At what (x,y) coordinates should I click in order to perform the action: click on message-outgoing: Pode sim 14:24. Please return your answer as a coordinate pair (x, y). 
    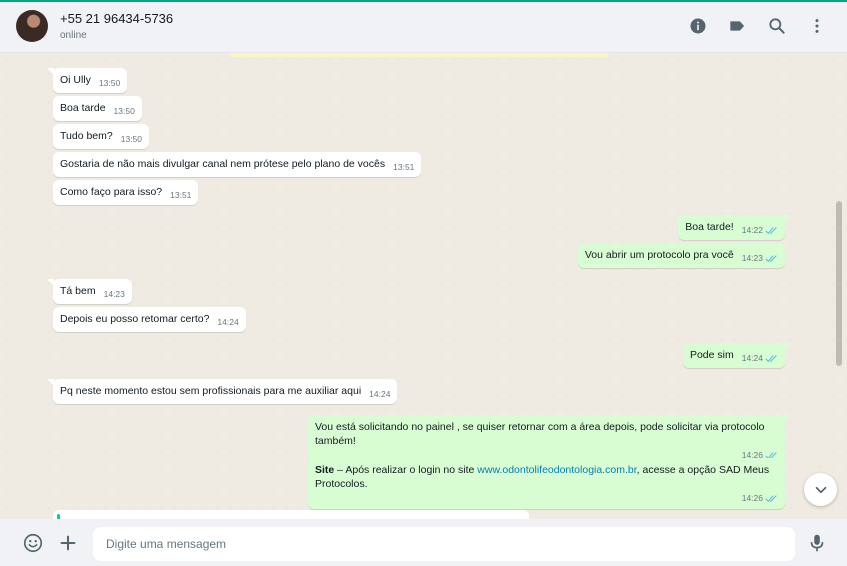
    Looking at the image, I should click on (737, 355).